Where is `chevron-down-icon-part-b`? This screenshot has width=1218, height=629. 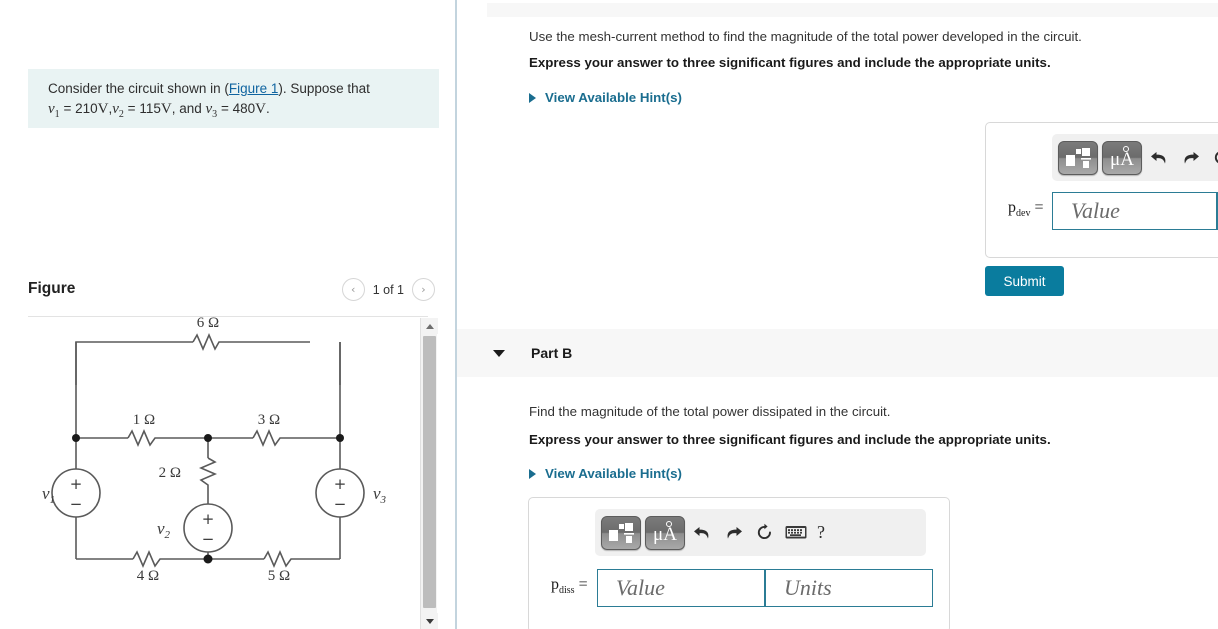
chevron-down-icon-part-b is located at coordinates (499, 353).